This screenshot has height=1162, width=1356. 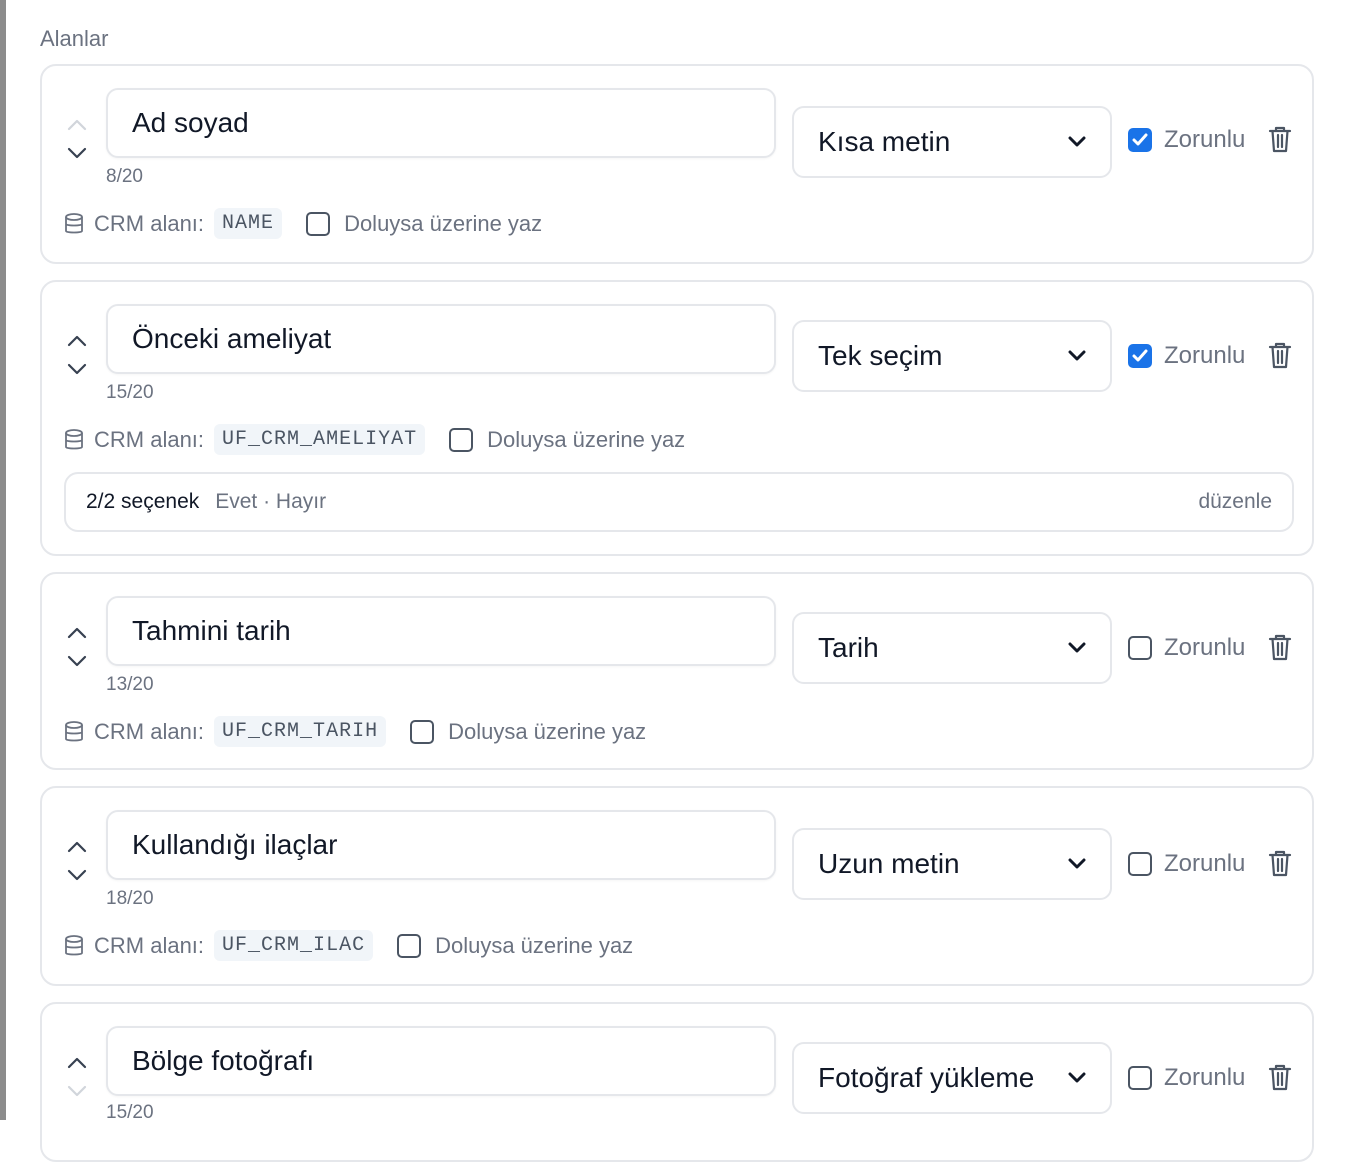 What do you see at coordinates (884, 141) in the screenshot?
I see `field-type-value: Kısa metin` at bounding box center [884, 141].